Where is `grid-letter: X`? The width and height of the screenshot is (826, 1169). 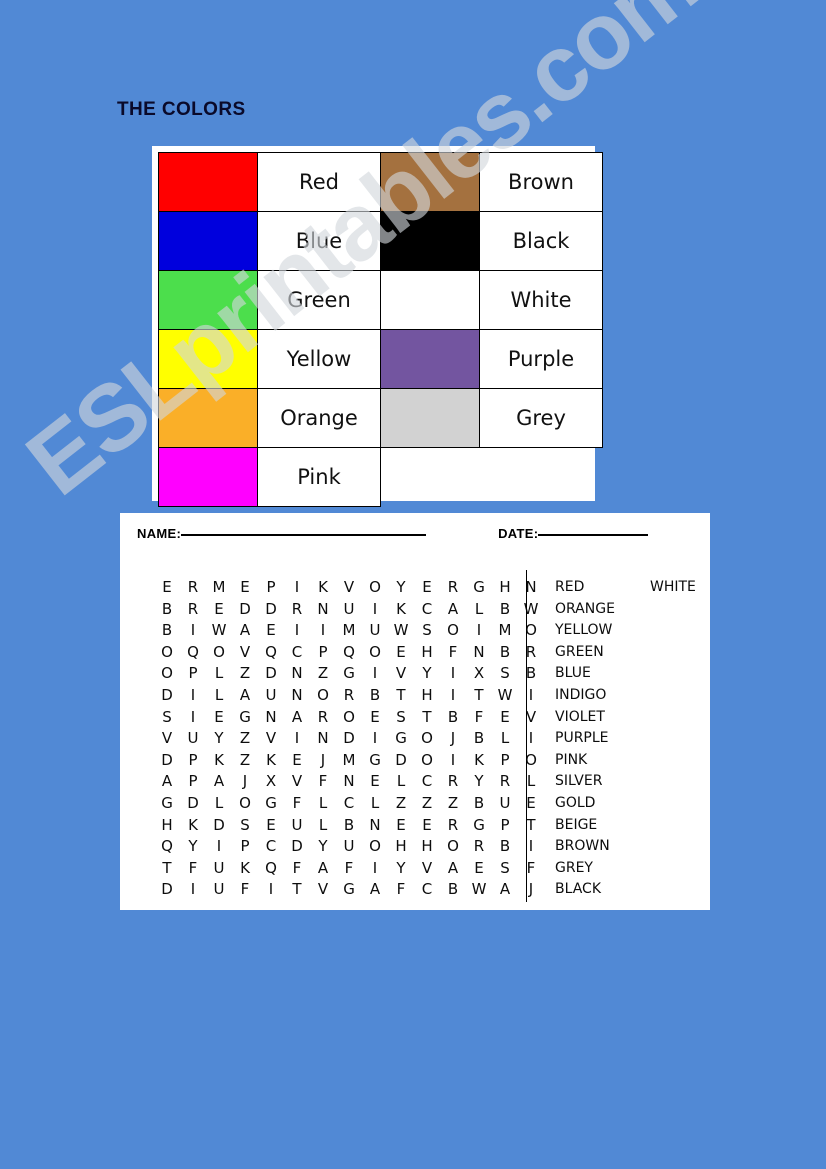 grid-letter: X is located at coordinates (271, 782).